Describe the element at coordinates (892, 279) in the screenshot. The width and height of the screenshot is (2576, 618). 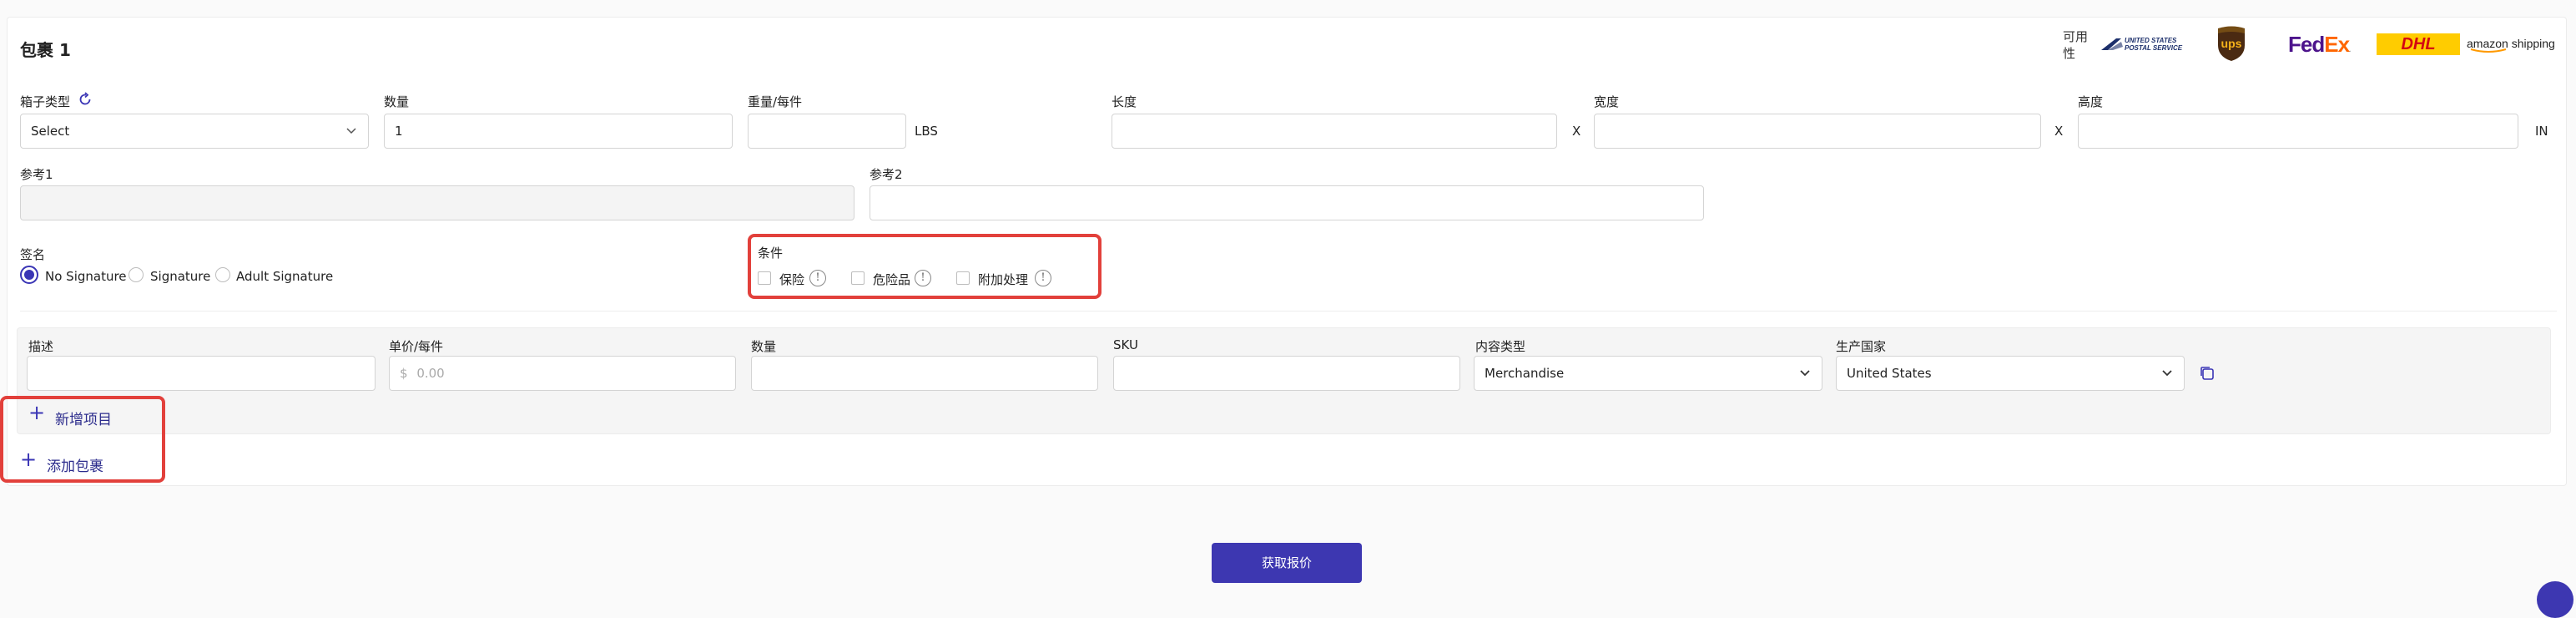
I see `checkbox-dangerous-goods-label: 危险品` at that location.